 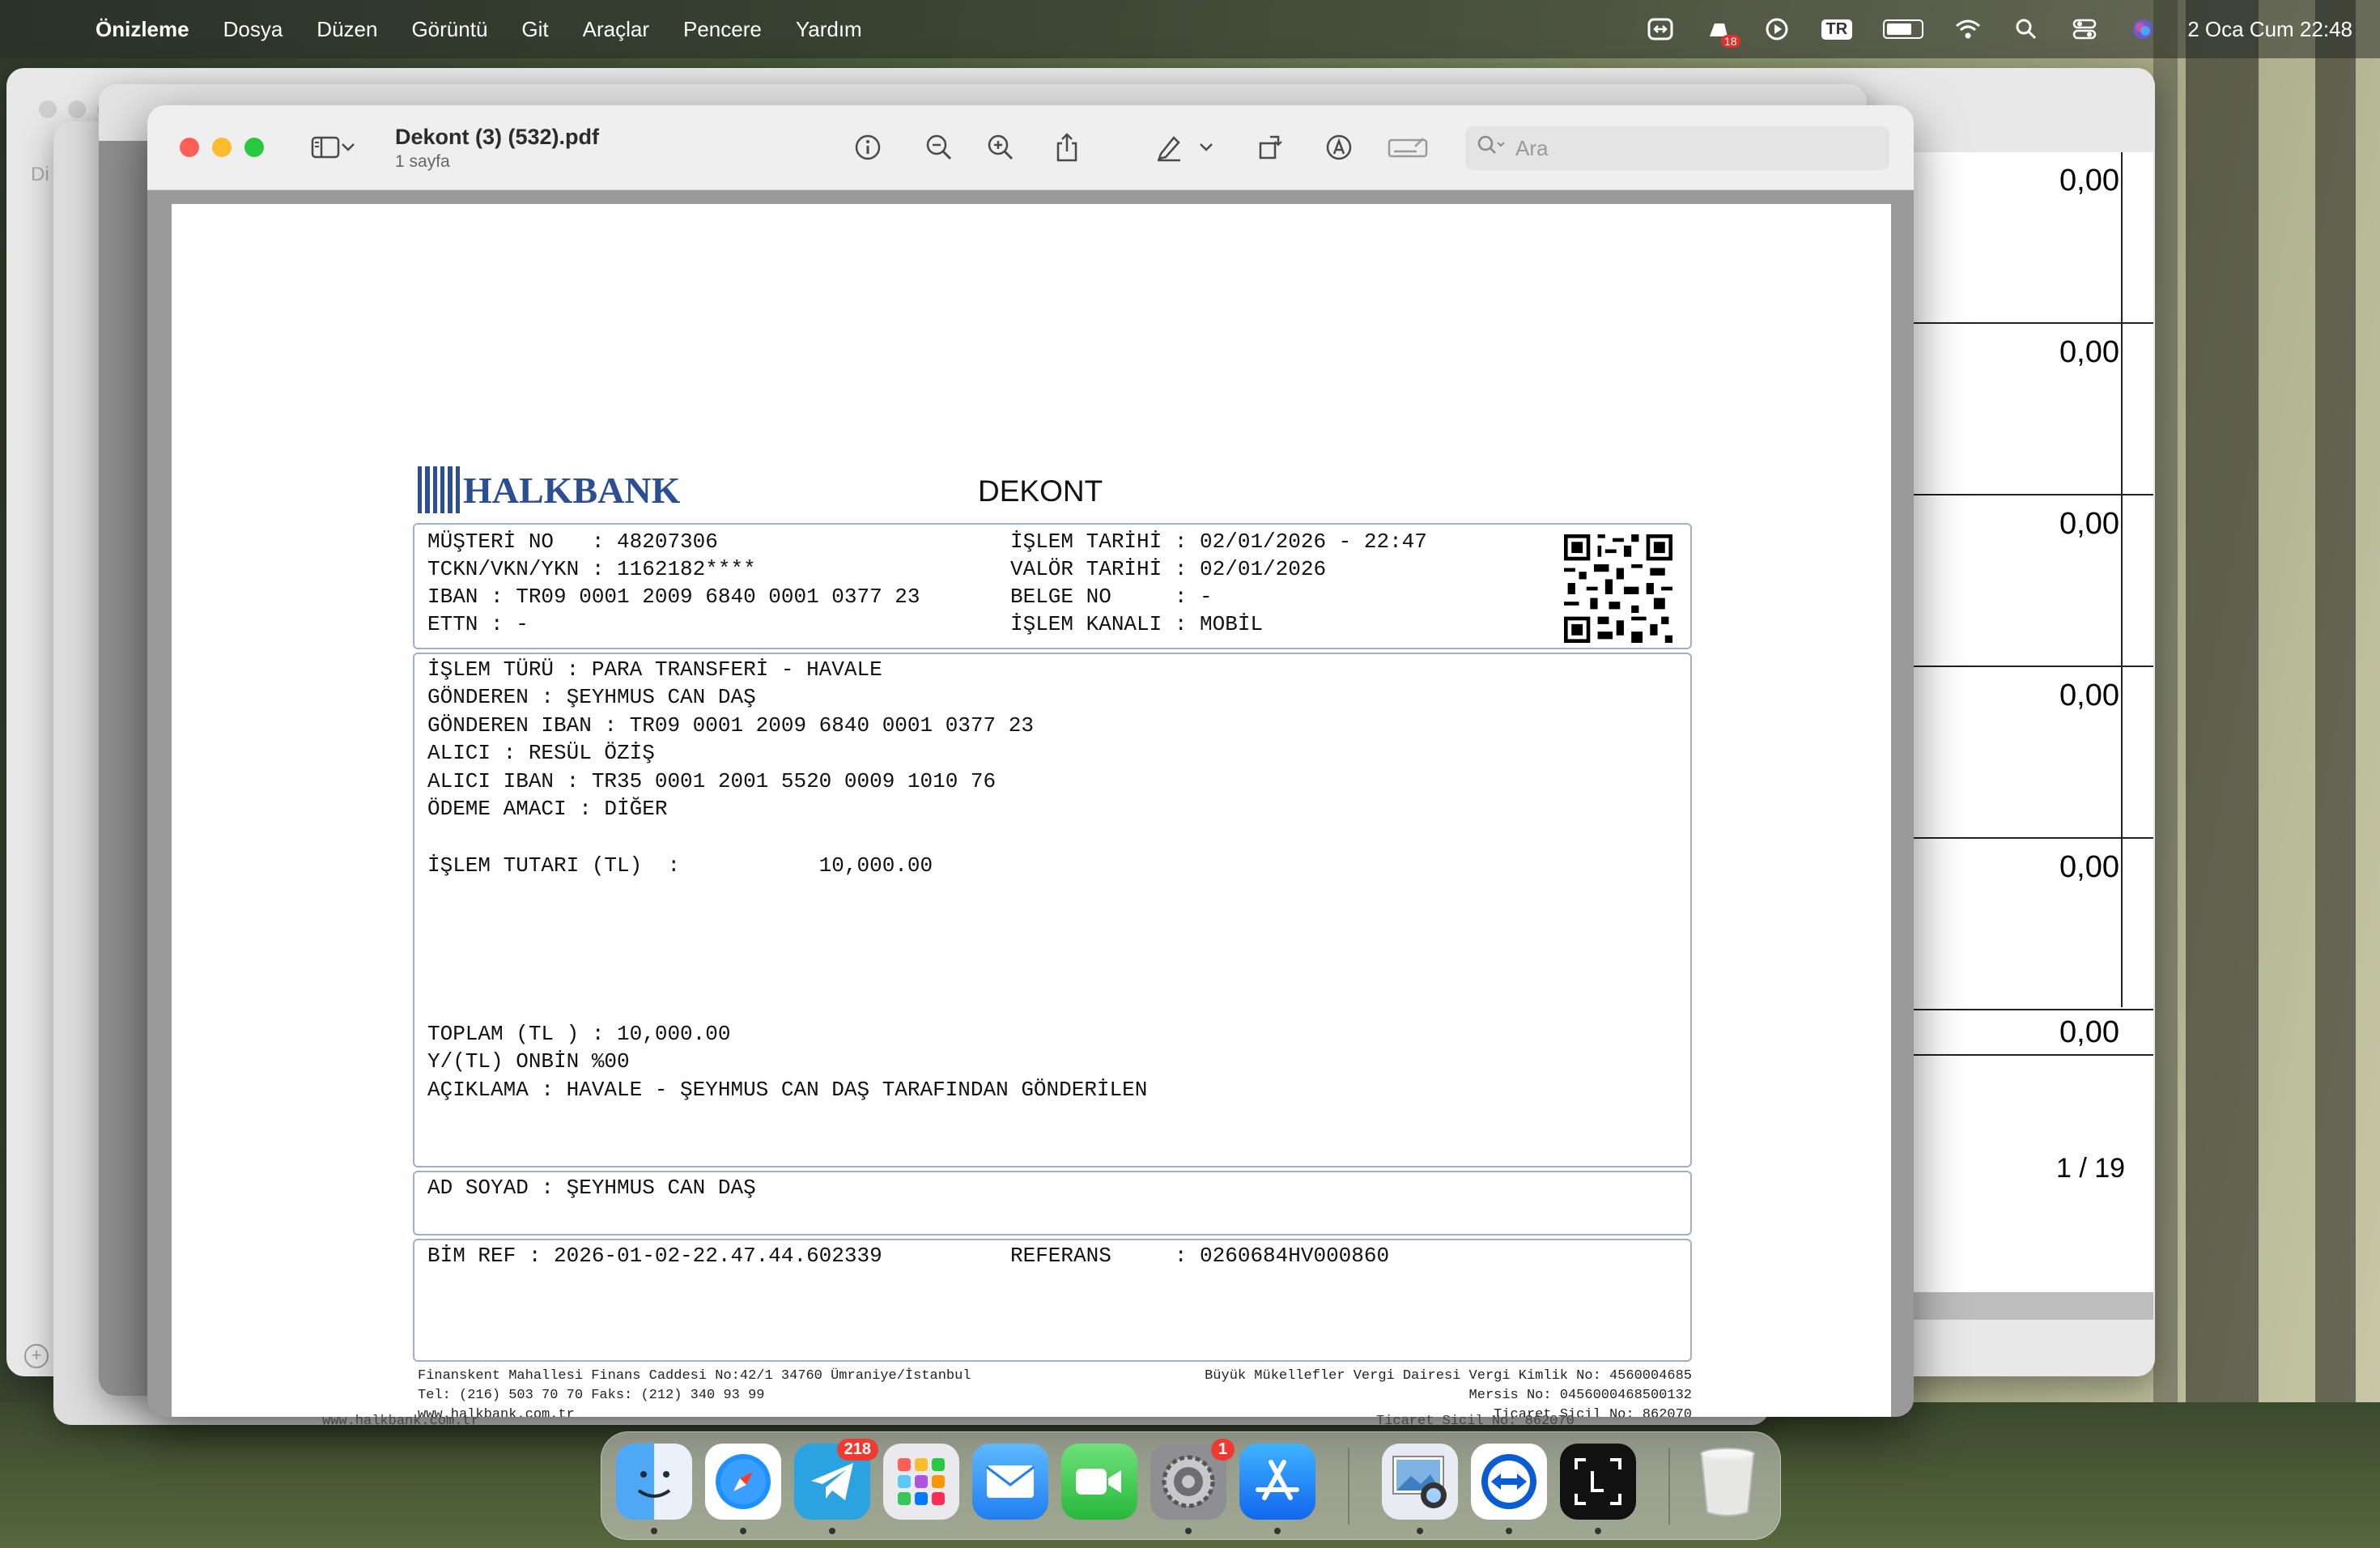 I want to click on settings-update-badge: 1, so click(x=1222, y=1450).